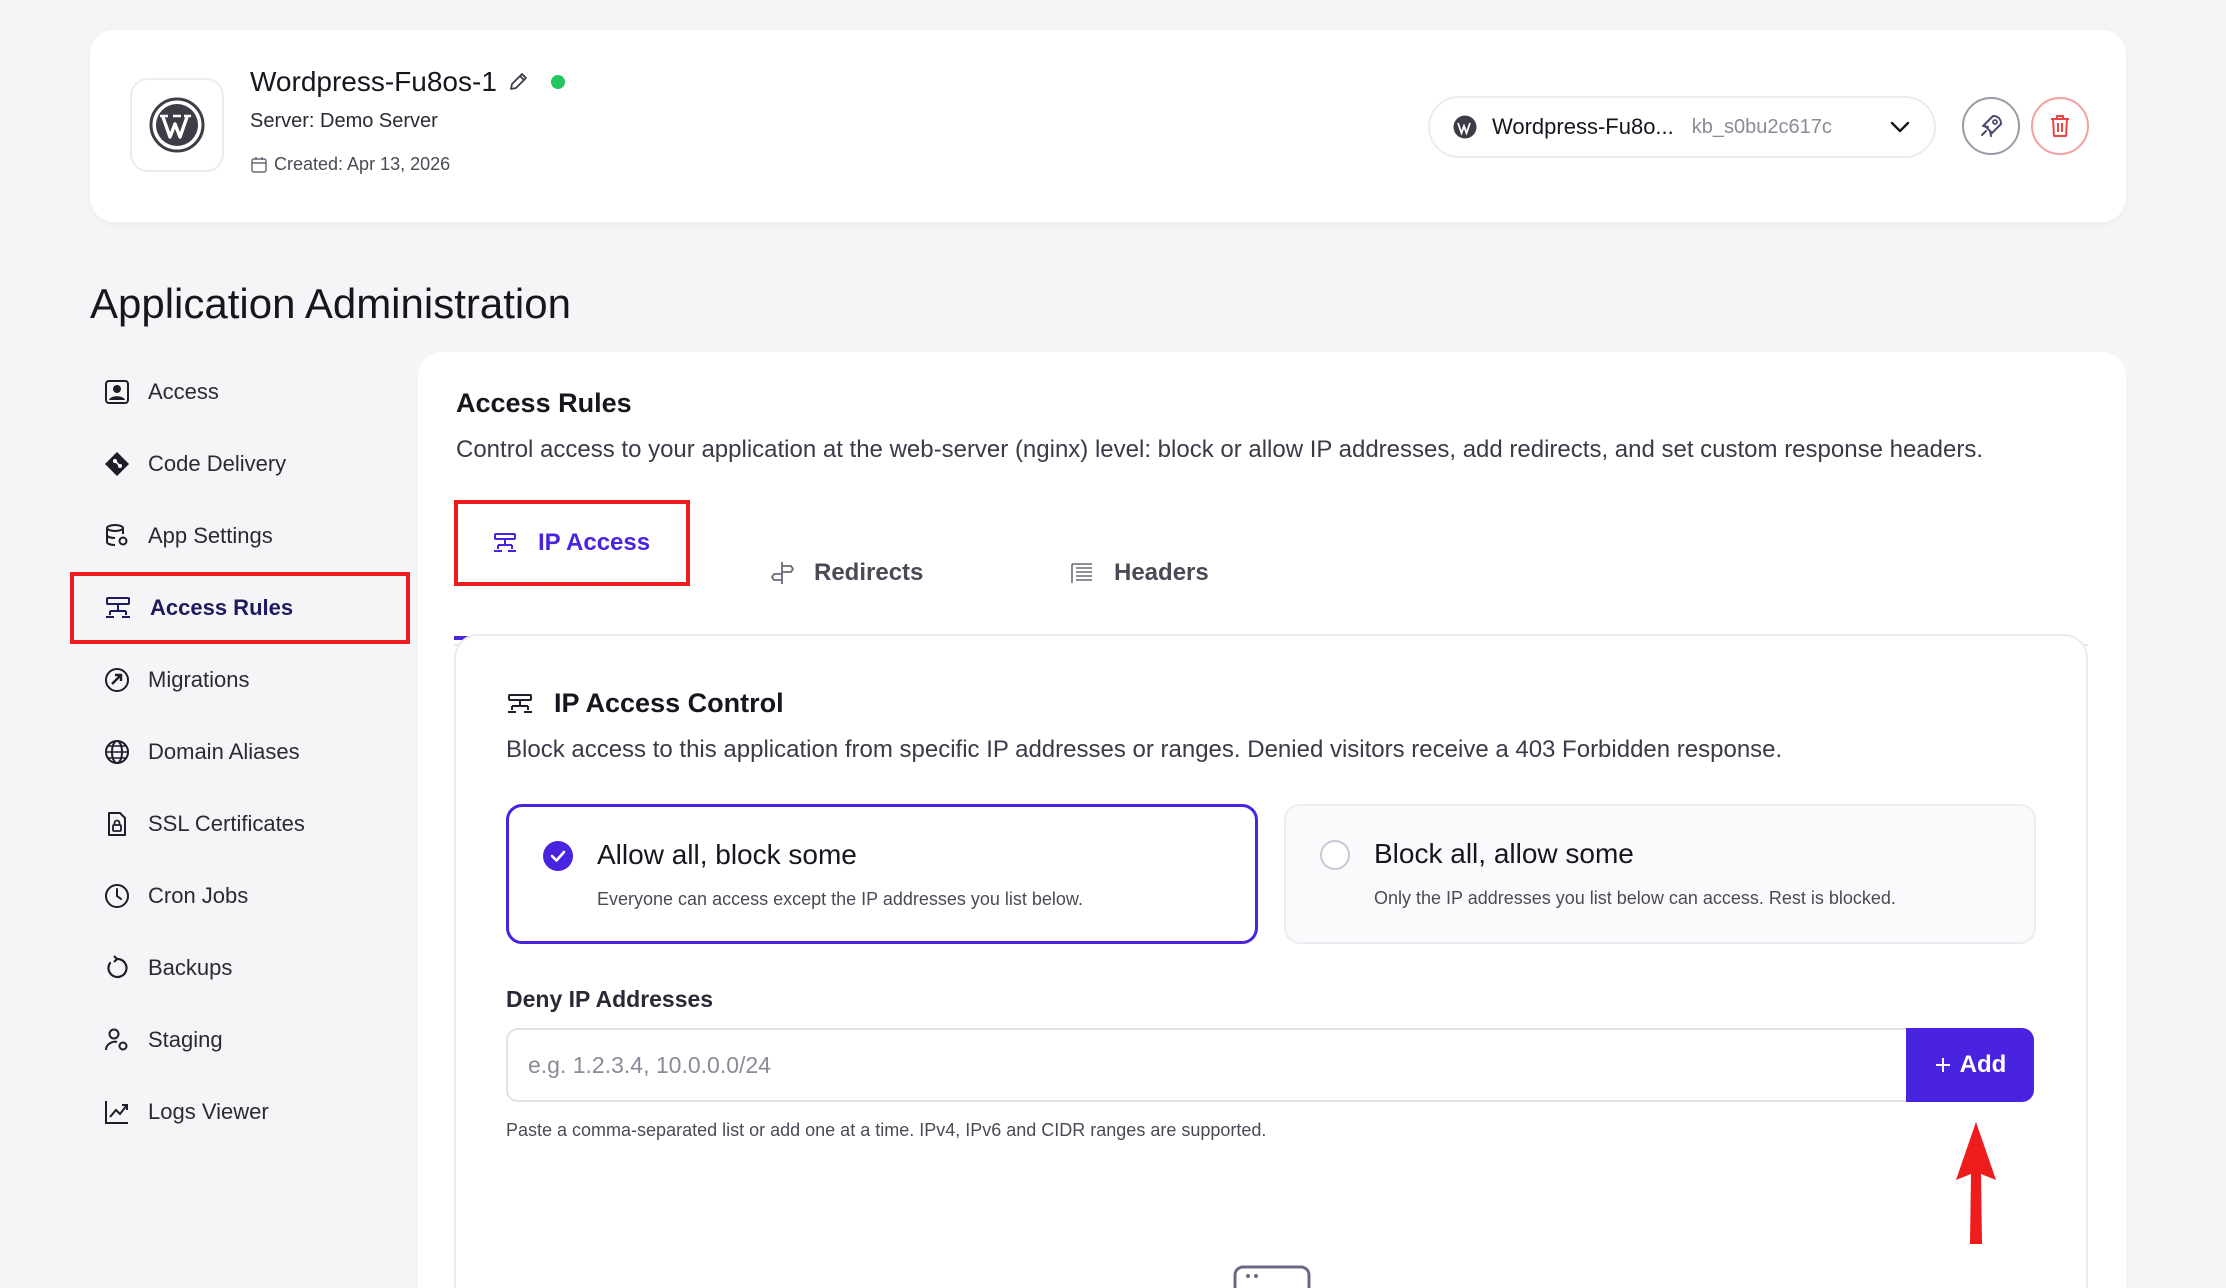  I want to click on section-title: Access Rules, so click(544, 403).